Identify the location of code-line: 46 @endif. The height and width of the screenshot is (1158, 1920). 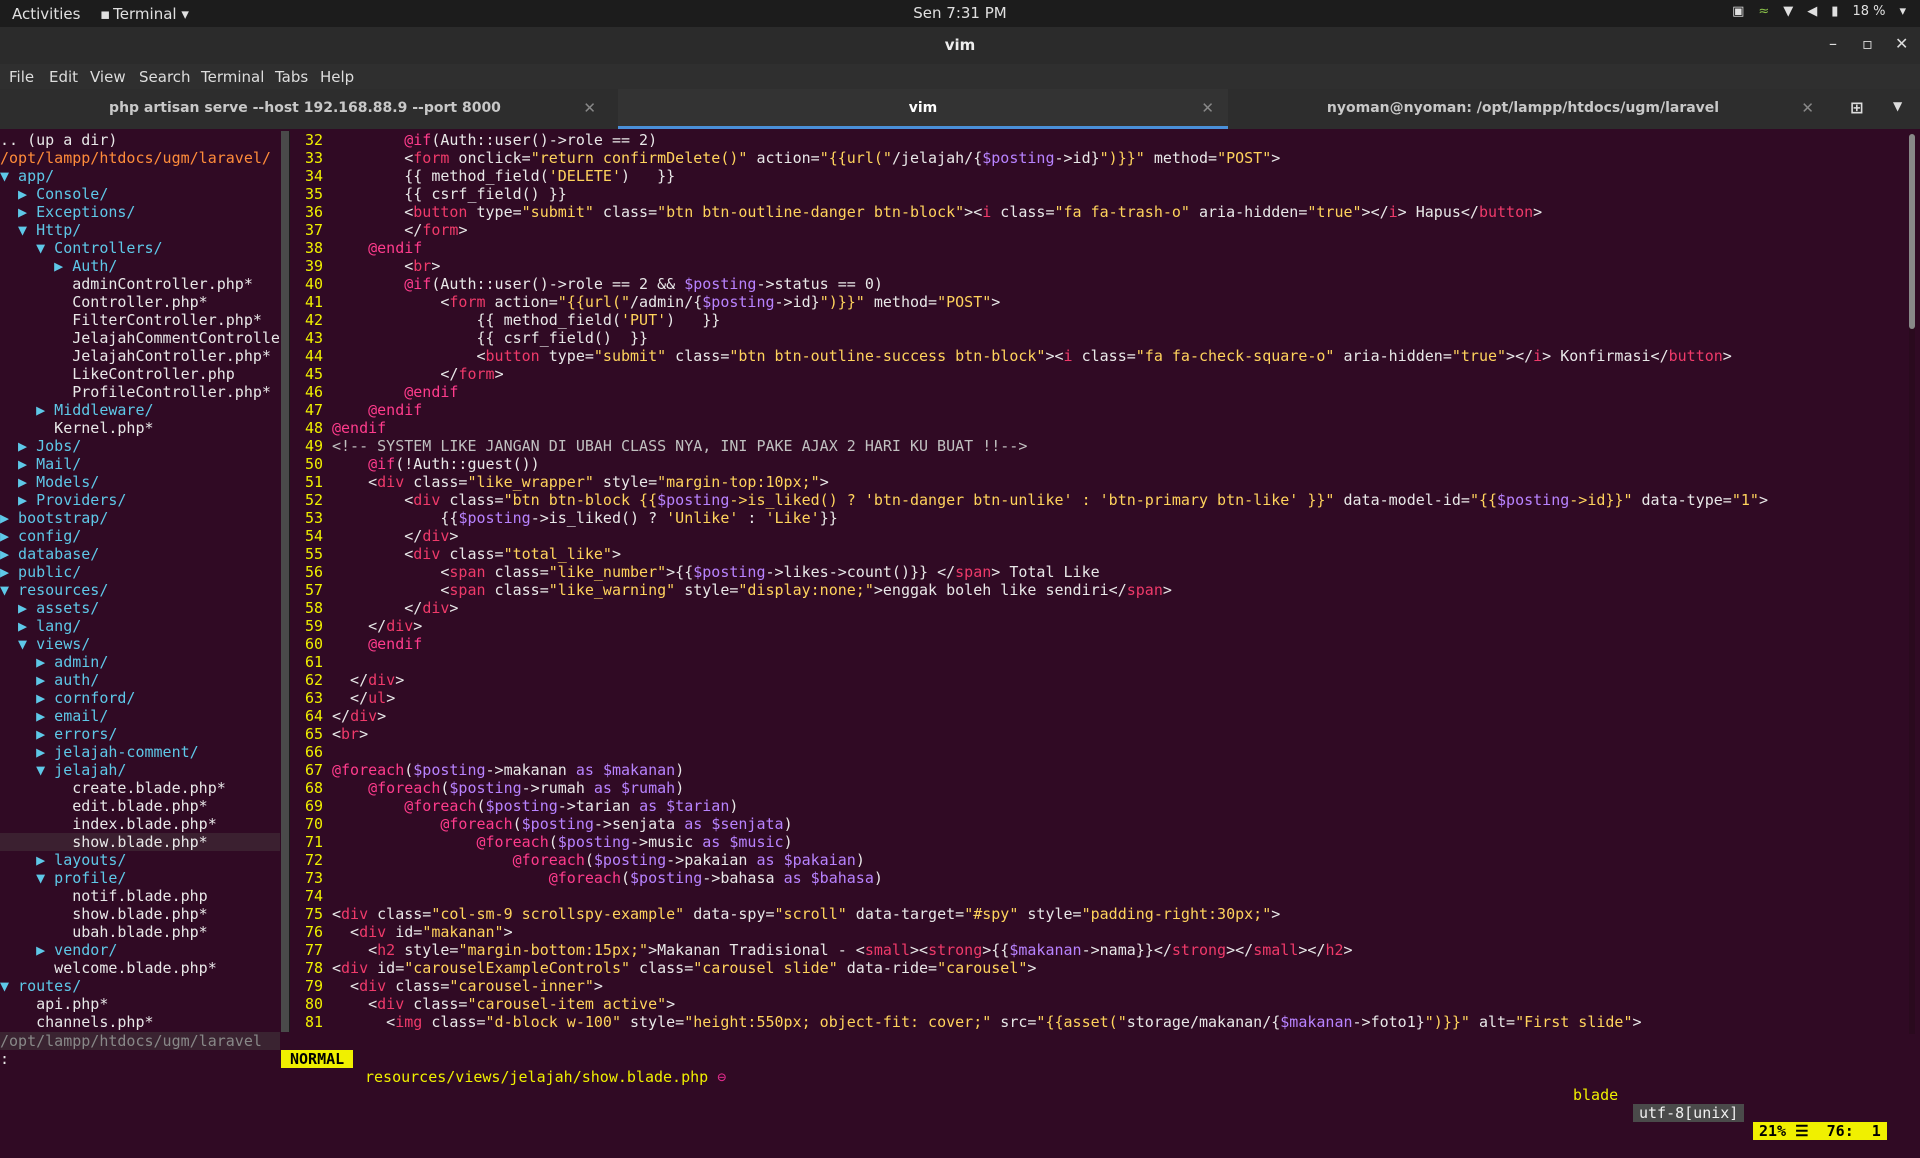
(1096, 392).